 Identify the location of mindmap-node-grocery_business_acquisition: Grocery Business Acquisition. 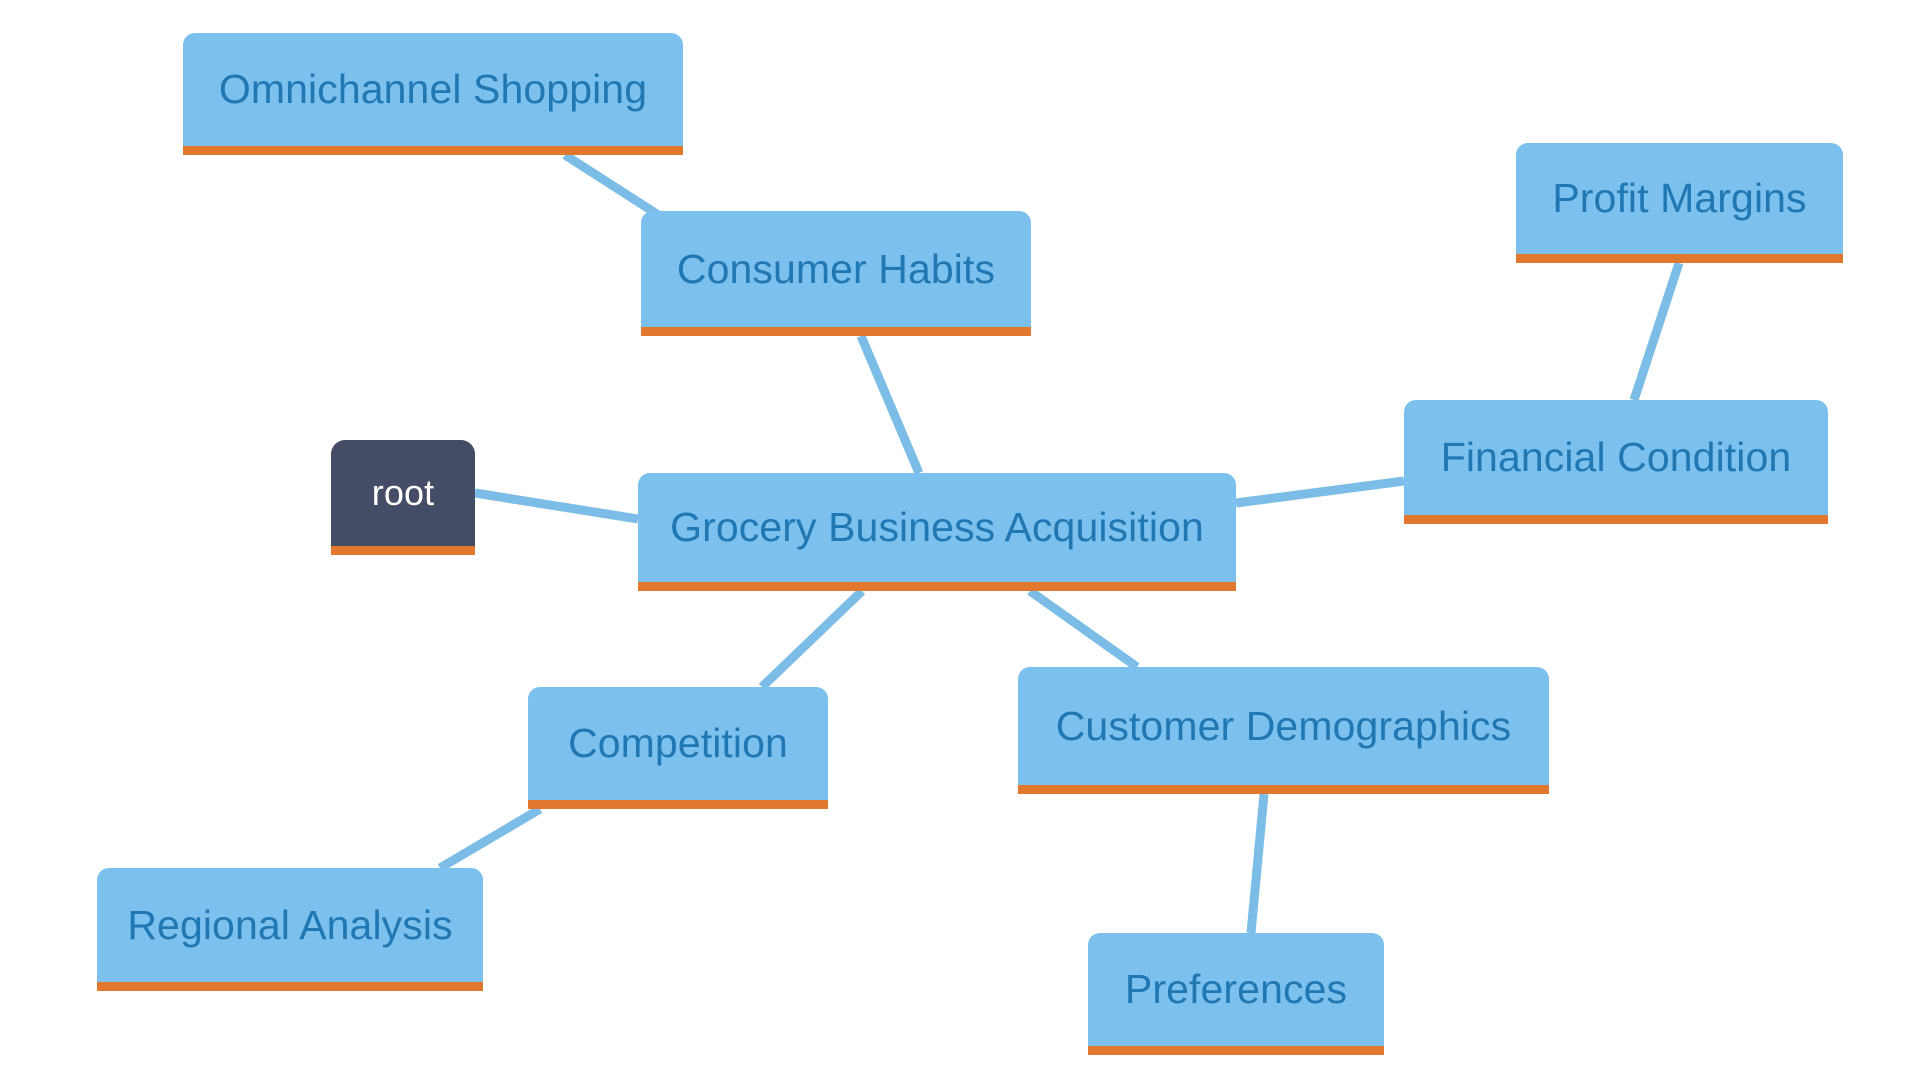
(937, 532).